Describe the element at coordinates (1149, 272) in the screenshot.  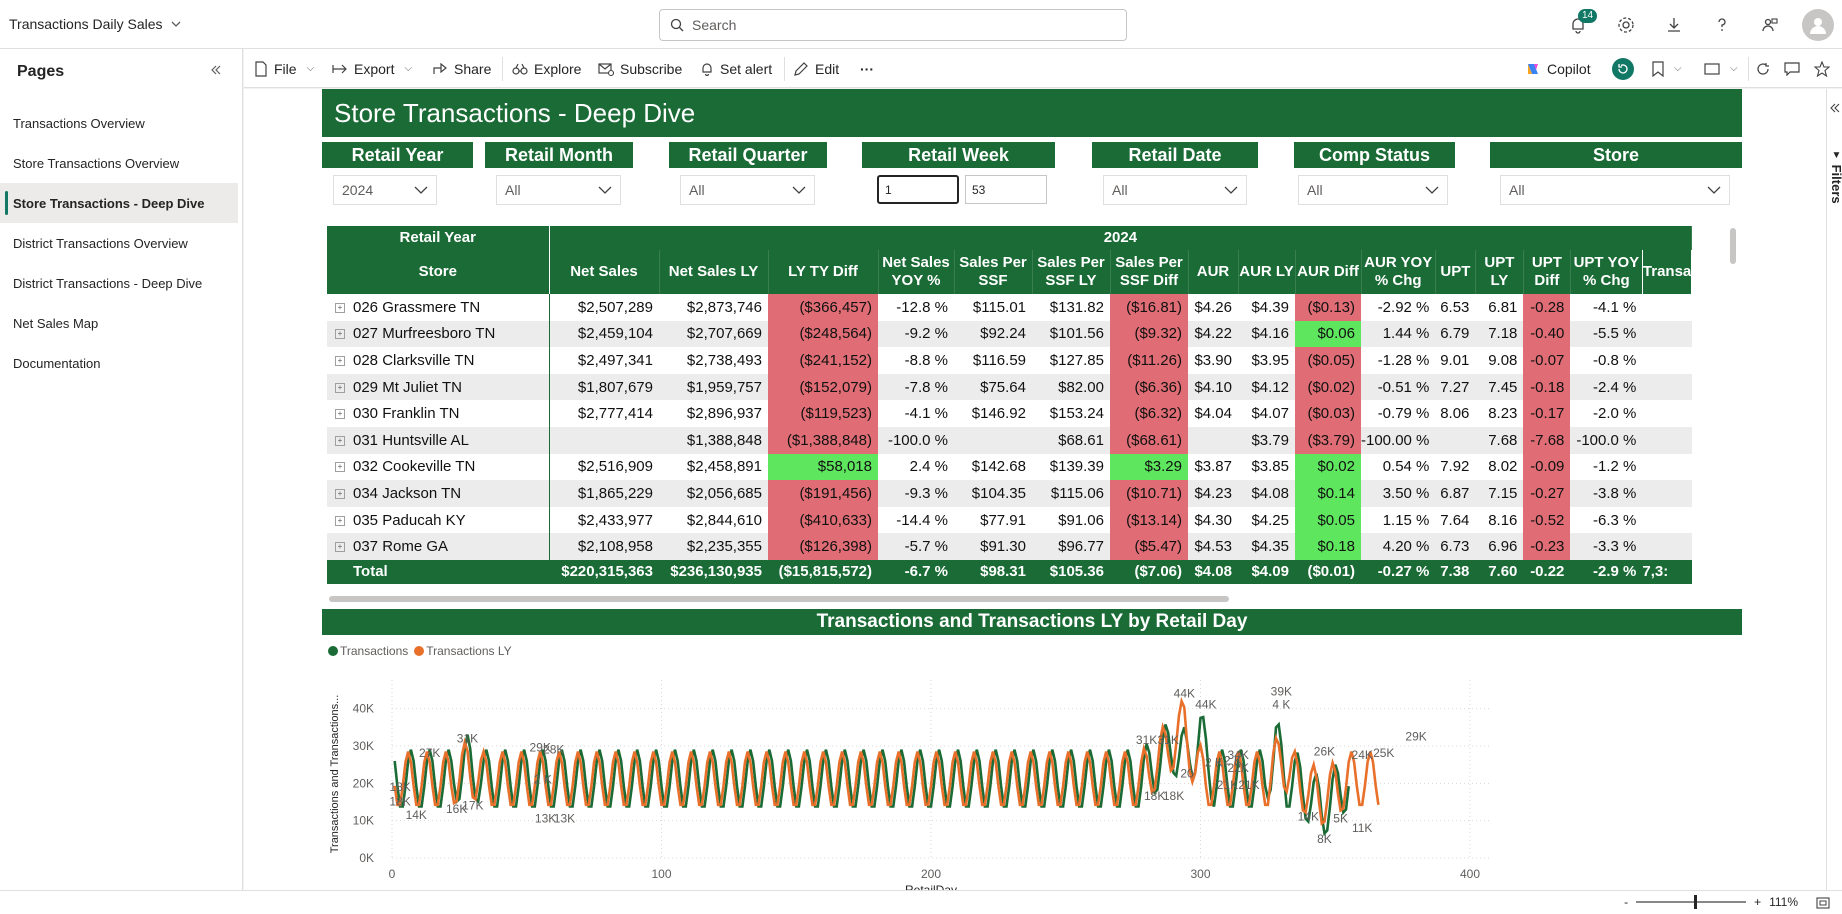
I see `column-header: Sales Per SSF Diff` at that location.